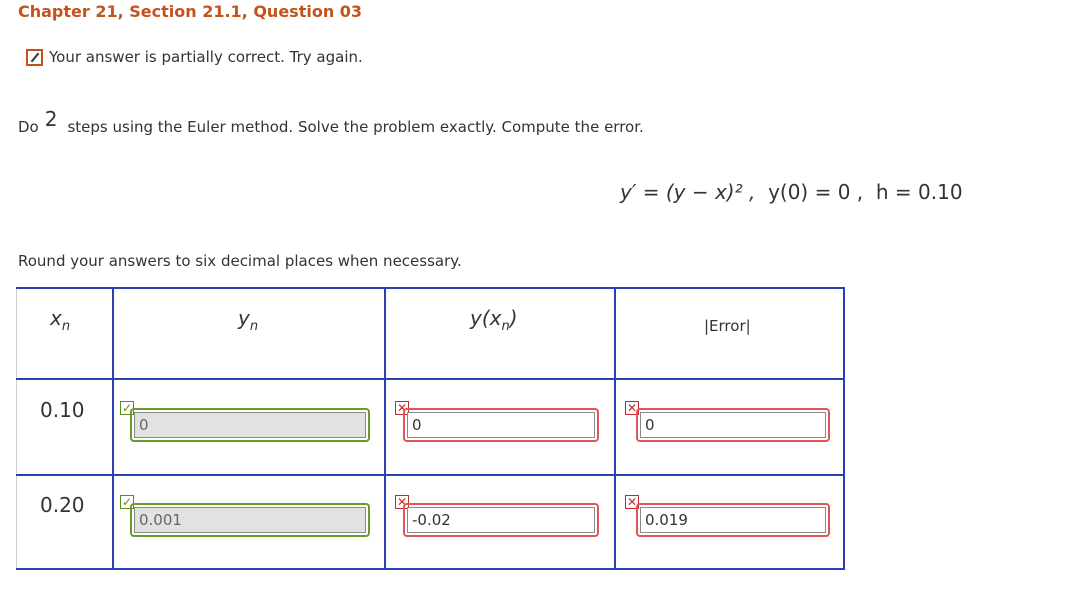 This screenshot has height=597, width=1082. I want to click on header-yn: yn, so click(248, 320).